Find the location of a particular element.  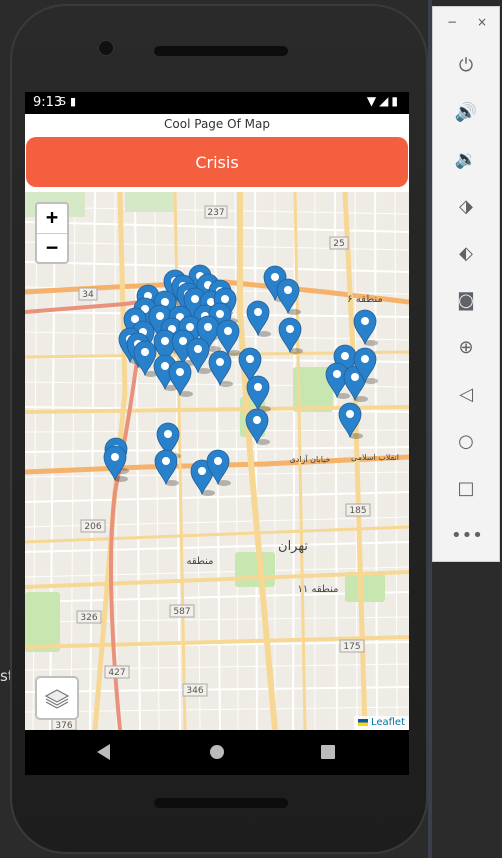

nav-home-icon is located at coordinates (217, 752).